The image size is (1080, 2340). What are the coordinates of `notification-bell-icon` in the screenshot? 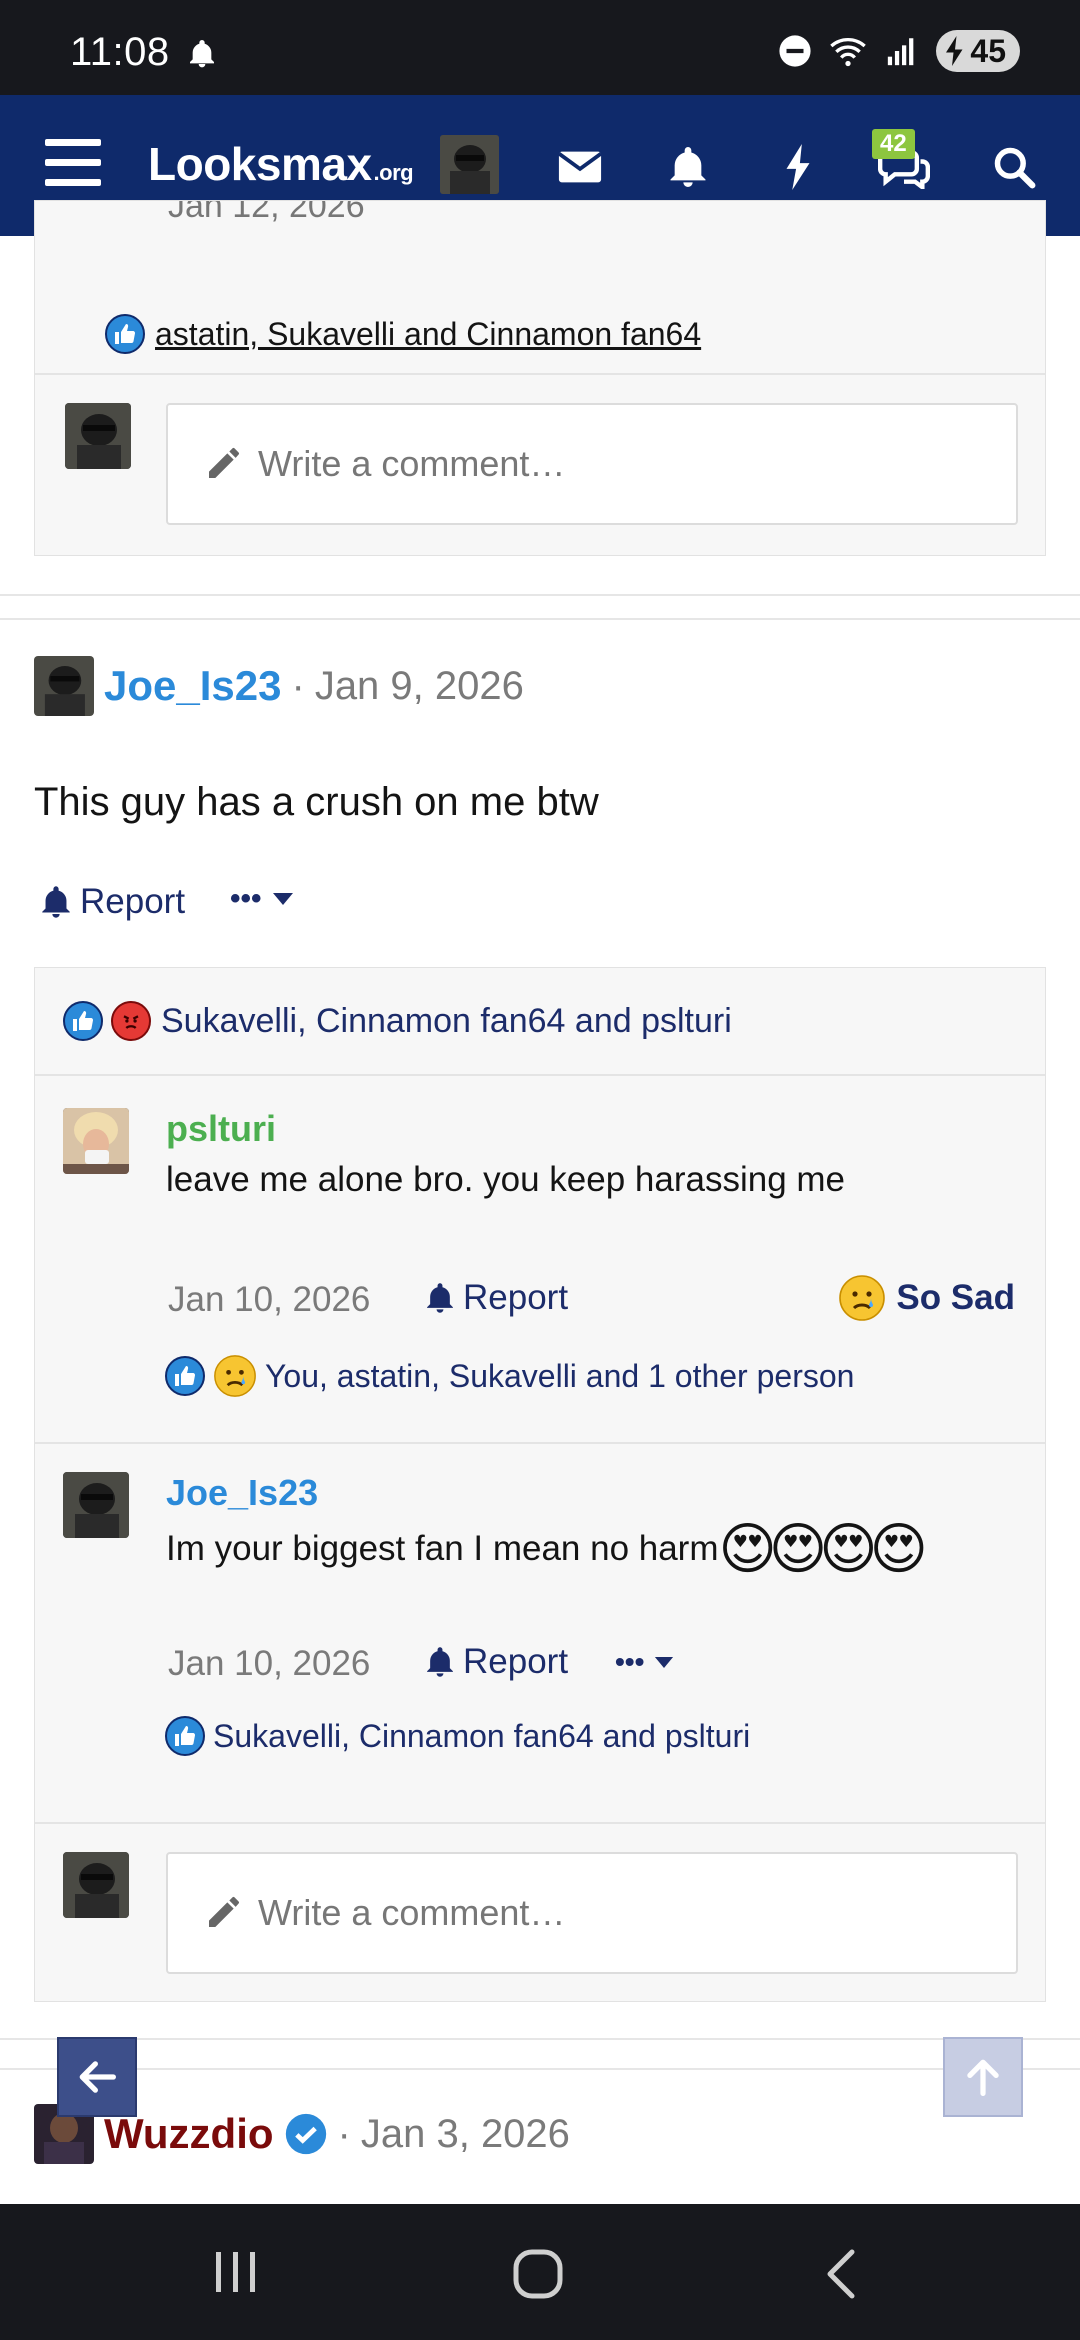 It's located at (202, 54).